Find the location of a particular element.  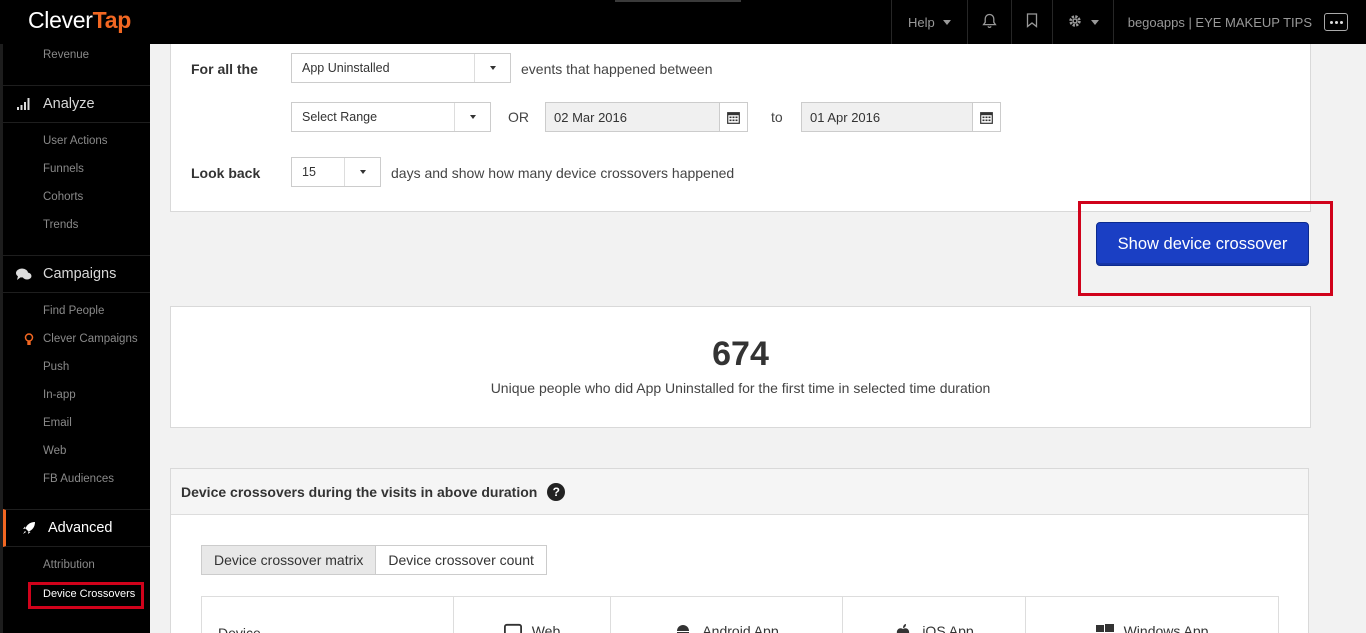

tab-crossover-matrix: Device crossover matrix is located at coordinates (289, 560).